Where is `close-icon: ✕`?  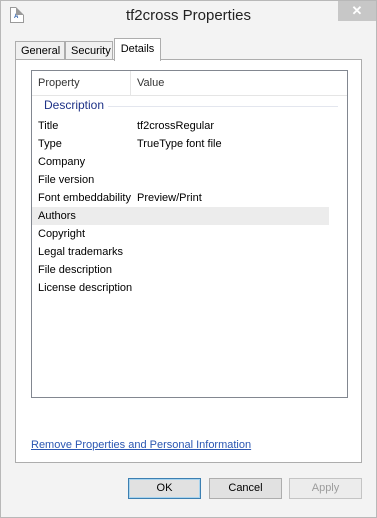 close-icon: ✕ is located at coordinates (357, 10).